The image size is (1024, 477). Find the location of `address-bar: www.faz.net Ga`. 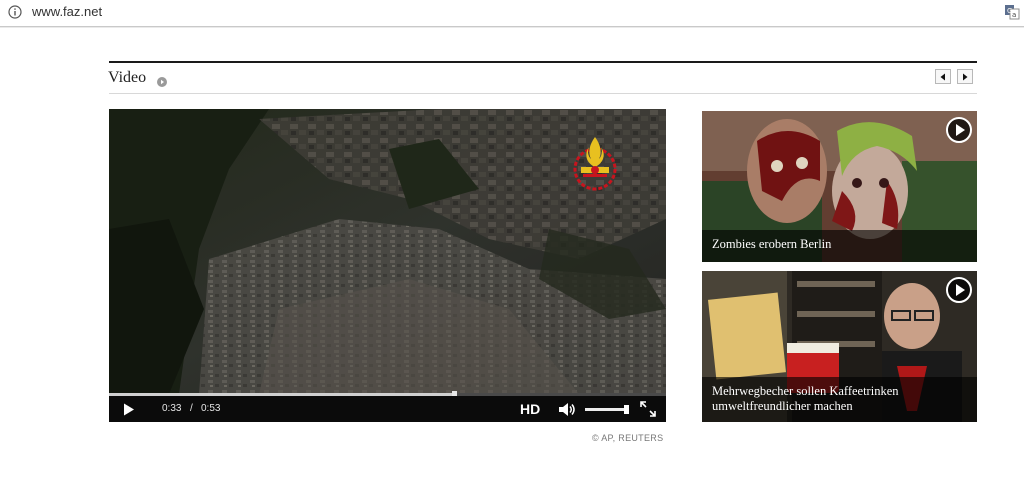

address-bar: www.faz.net Ga is located at coordinates (512, 13).